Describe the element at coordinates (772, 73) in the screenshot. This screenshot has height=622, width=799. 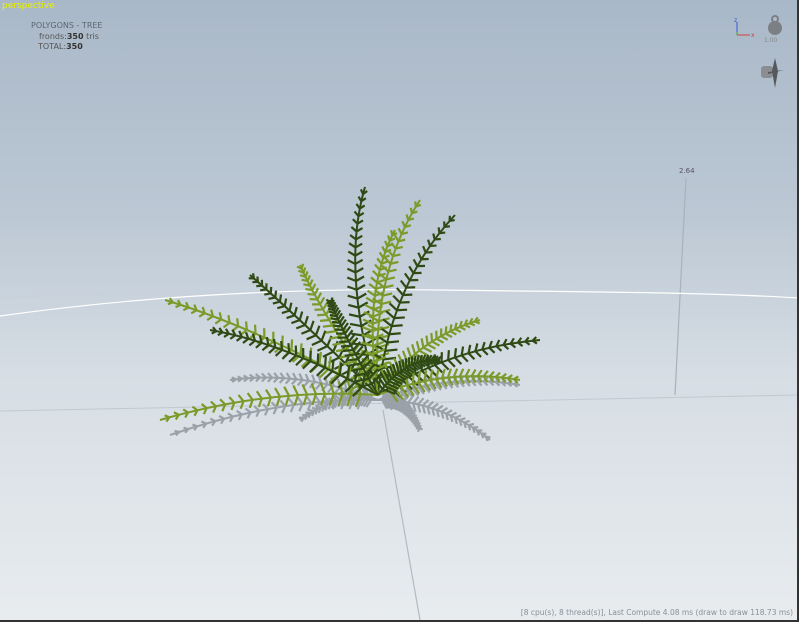
I see `camera-orient-icon` at that location.